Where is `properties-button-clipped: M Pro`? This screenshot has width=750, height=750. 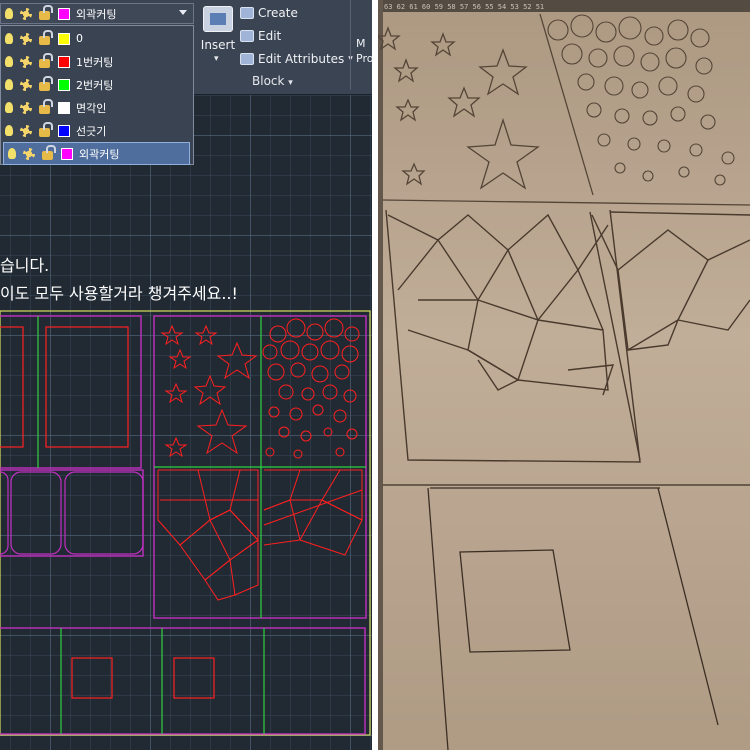 properties-button-clipped: M Pro is located at coordinates (364, 51).